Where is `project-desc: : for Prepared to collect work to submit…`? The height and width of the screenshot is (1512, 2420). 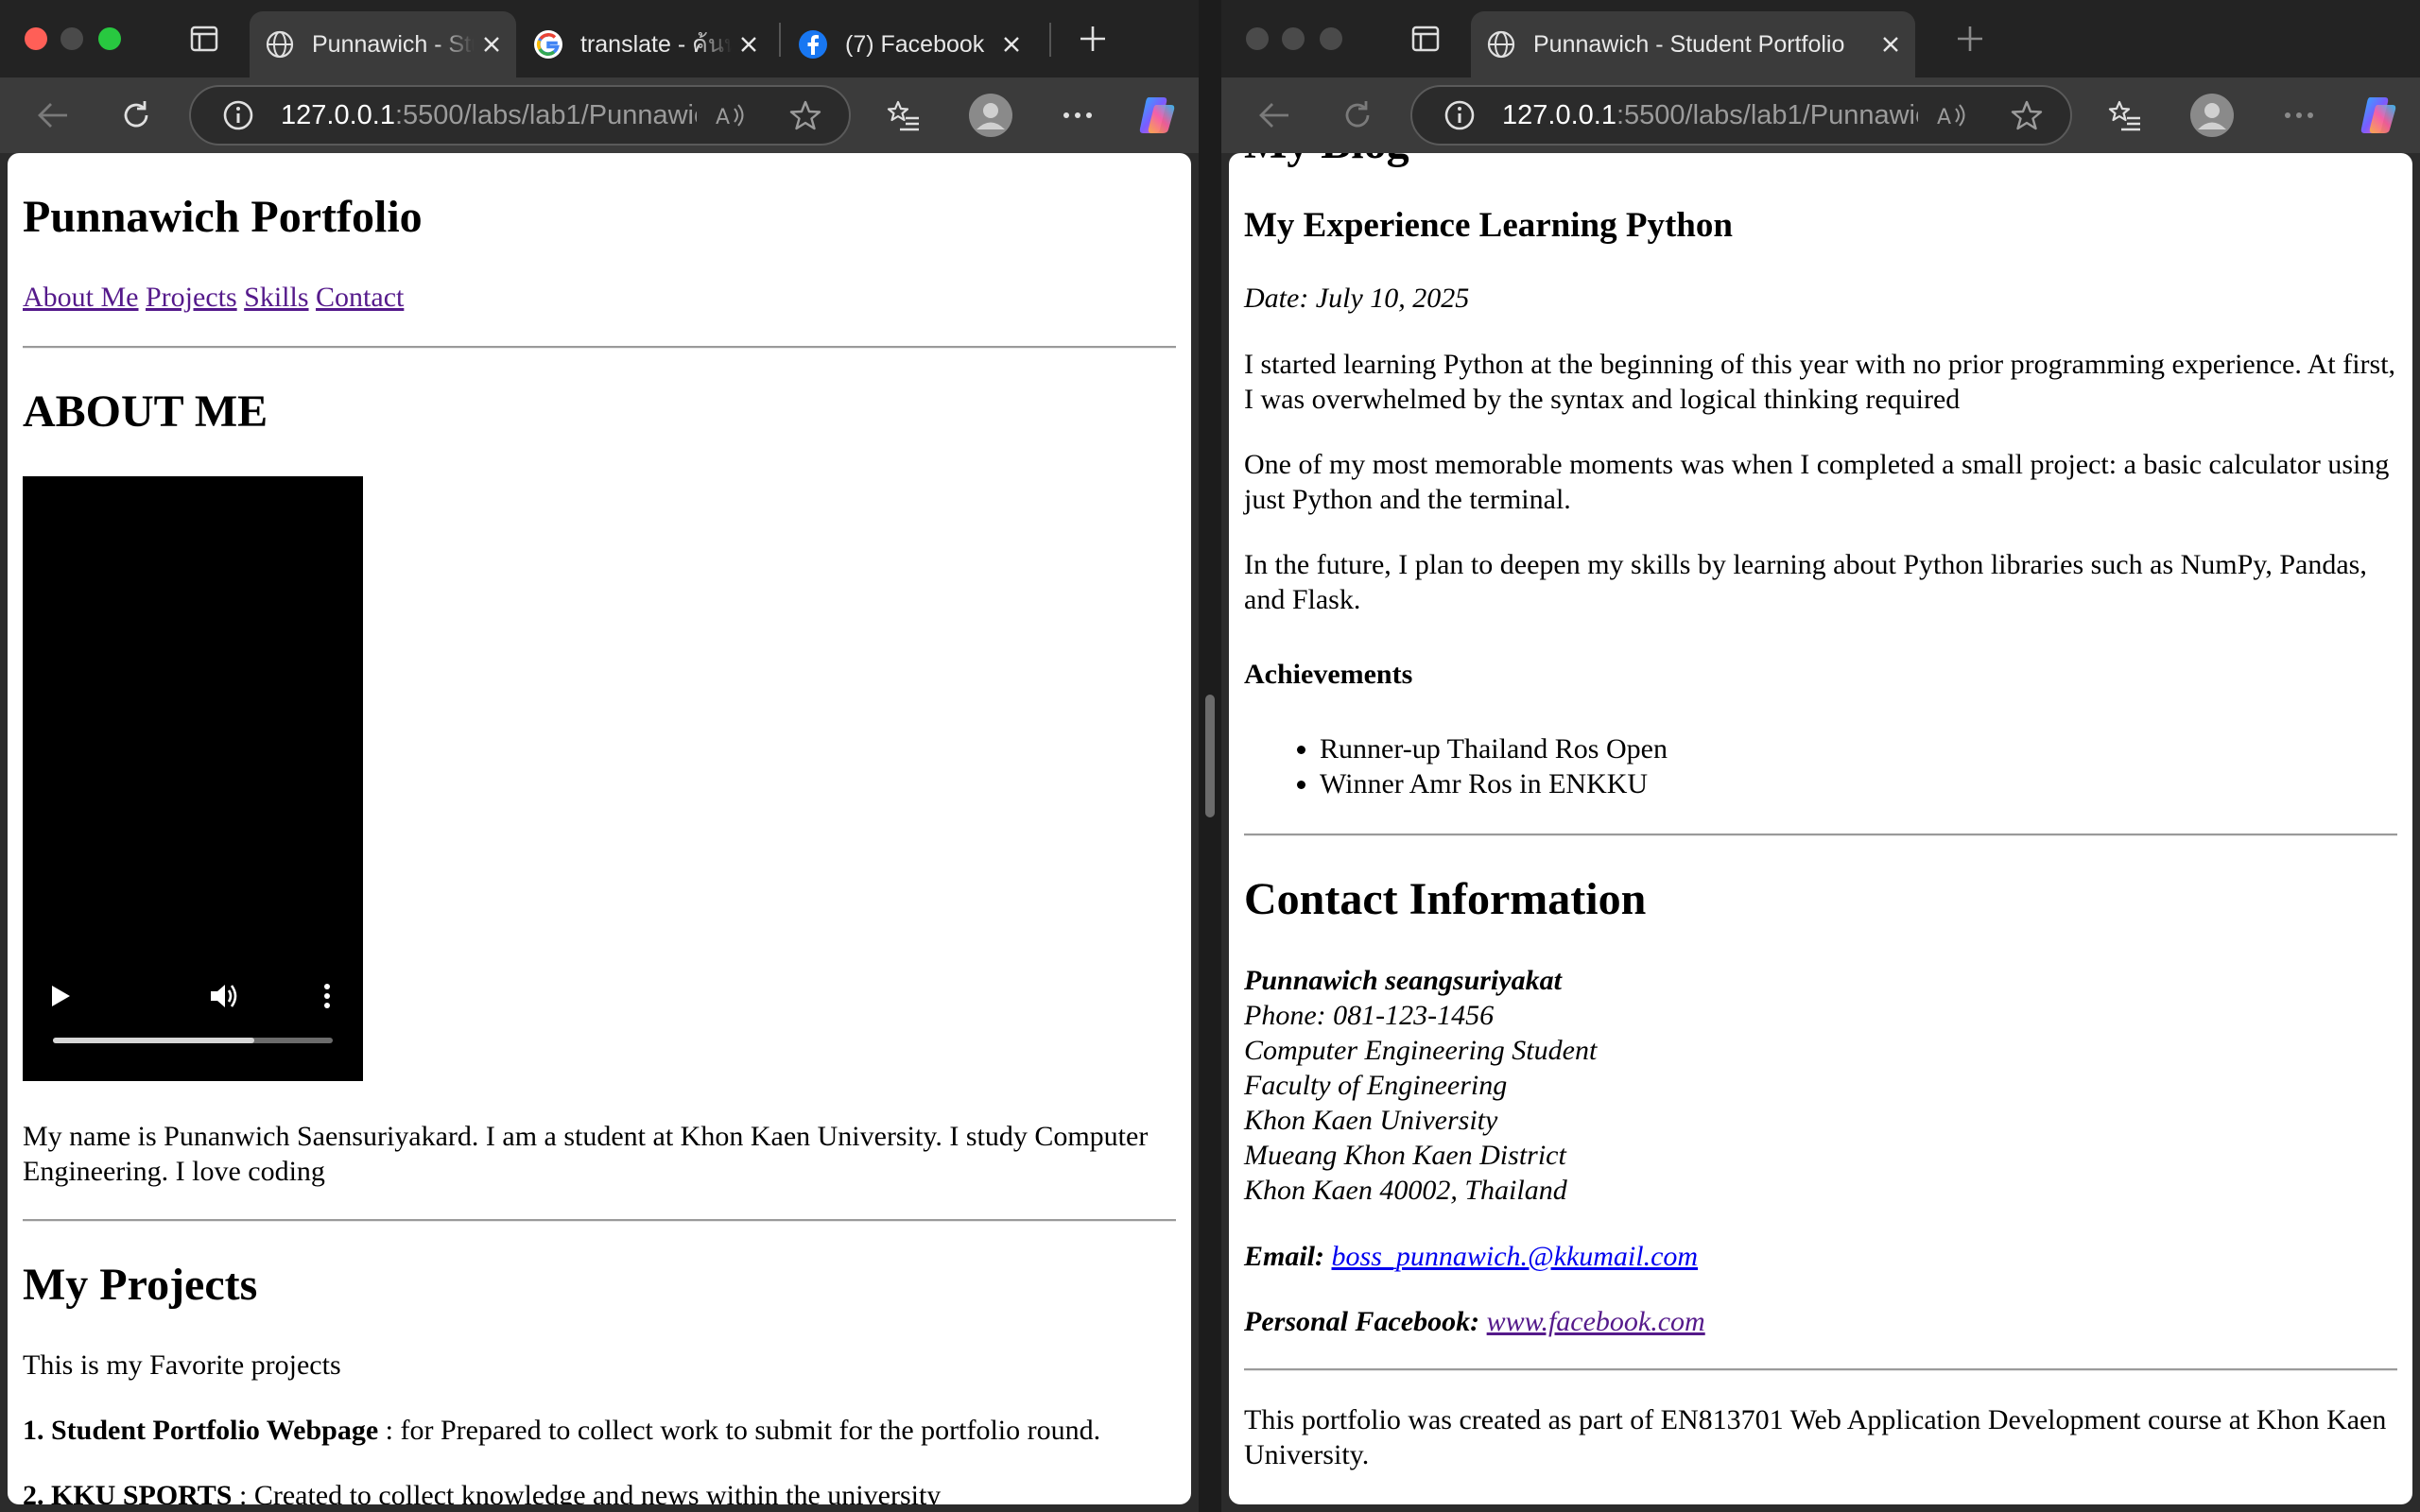 project-desc: : for Prepared to collect work to submit… is located at coordinates (739, 1430).